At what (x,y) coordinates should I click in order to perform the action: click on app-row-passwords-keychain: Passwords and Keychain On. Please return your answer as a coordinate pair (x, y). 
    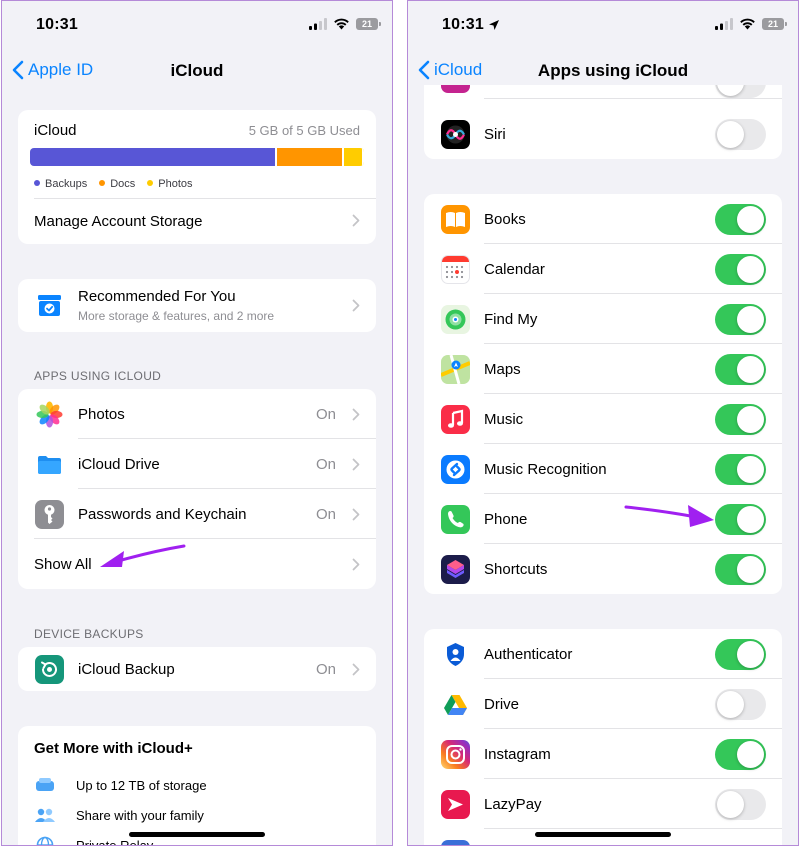
    Looking at the image, I should click on (197, 514).